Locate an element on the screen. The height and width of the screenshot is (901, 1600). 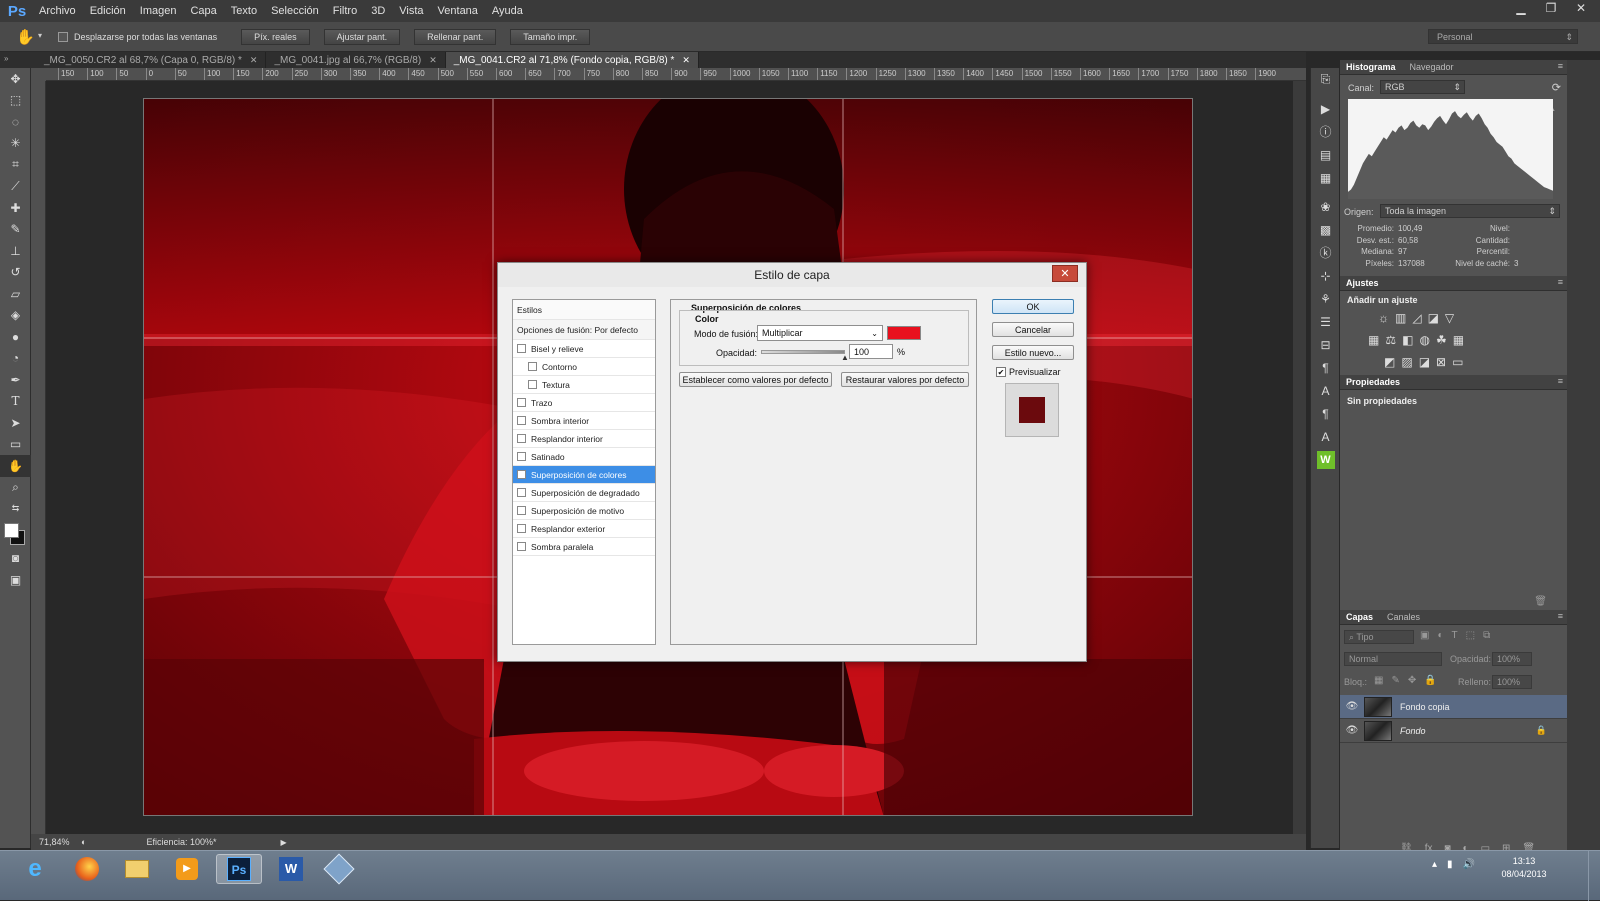
hue-saturation-icon: ▦ is located at coordinates (1373, 340).